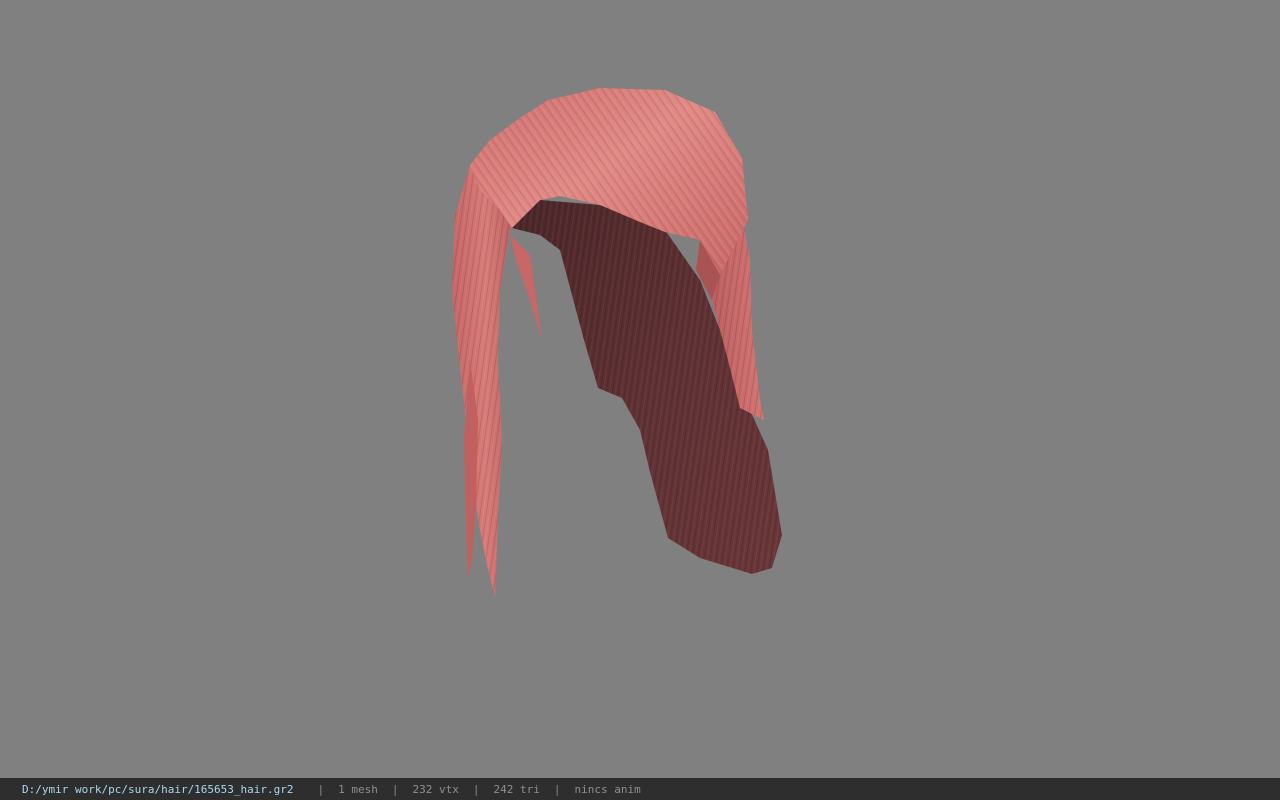 The width and height of the screenshot is (1280, 800). Describe the element at coordinates (516, 789) in the screenshot. I see `triangle-count: 242 tri` at that location.